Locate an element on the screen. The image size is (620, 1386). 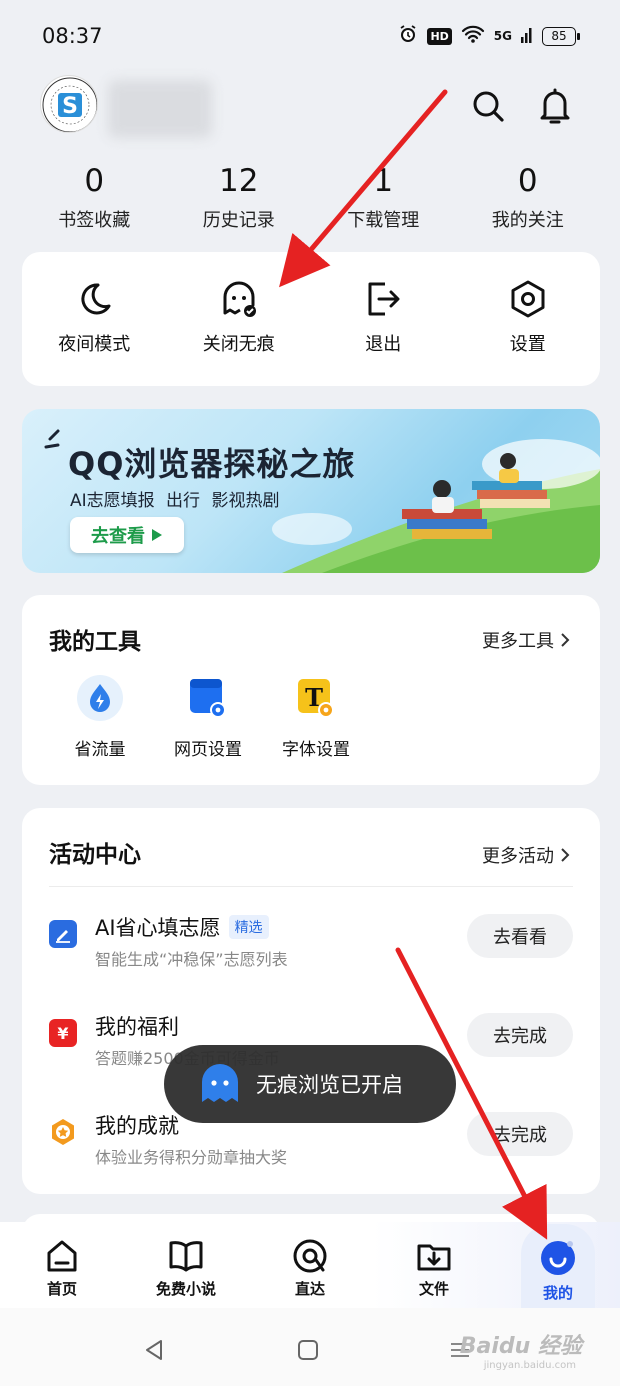
avatar: S is located at coordinates (69, 104).